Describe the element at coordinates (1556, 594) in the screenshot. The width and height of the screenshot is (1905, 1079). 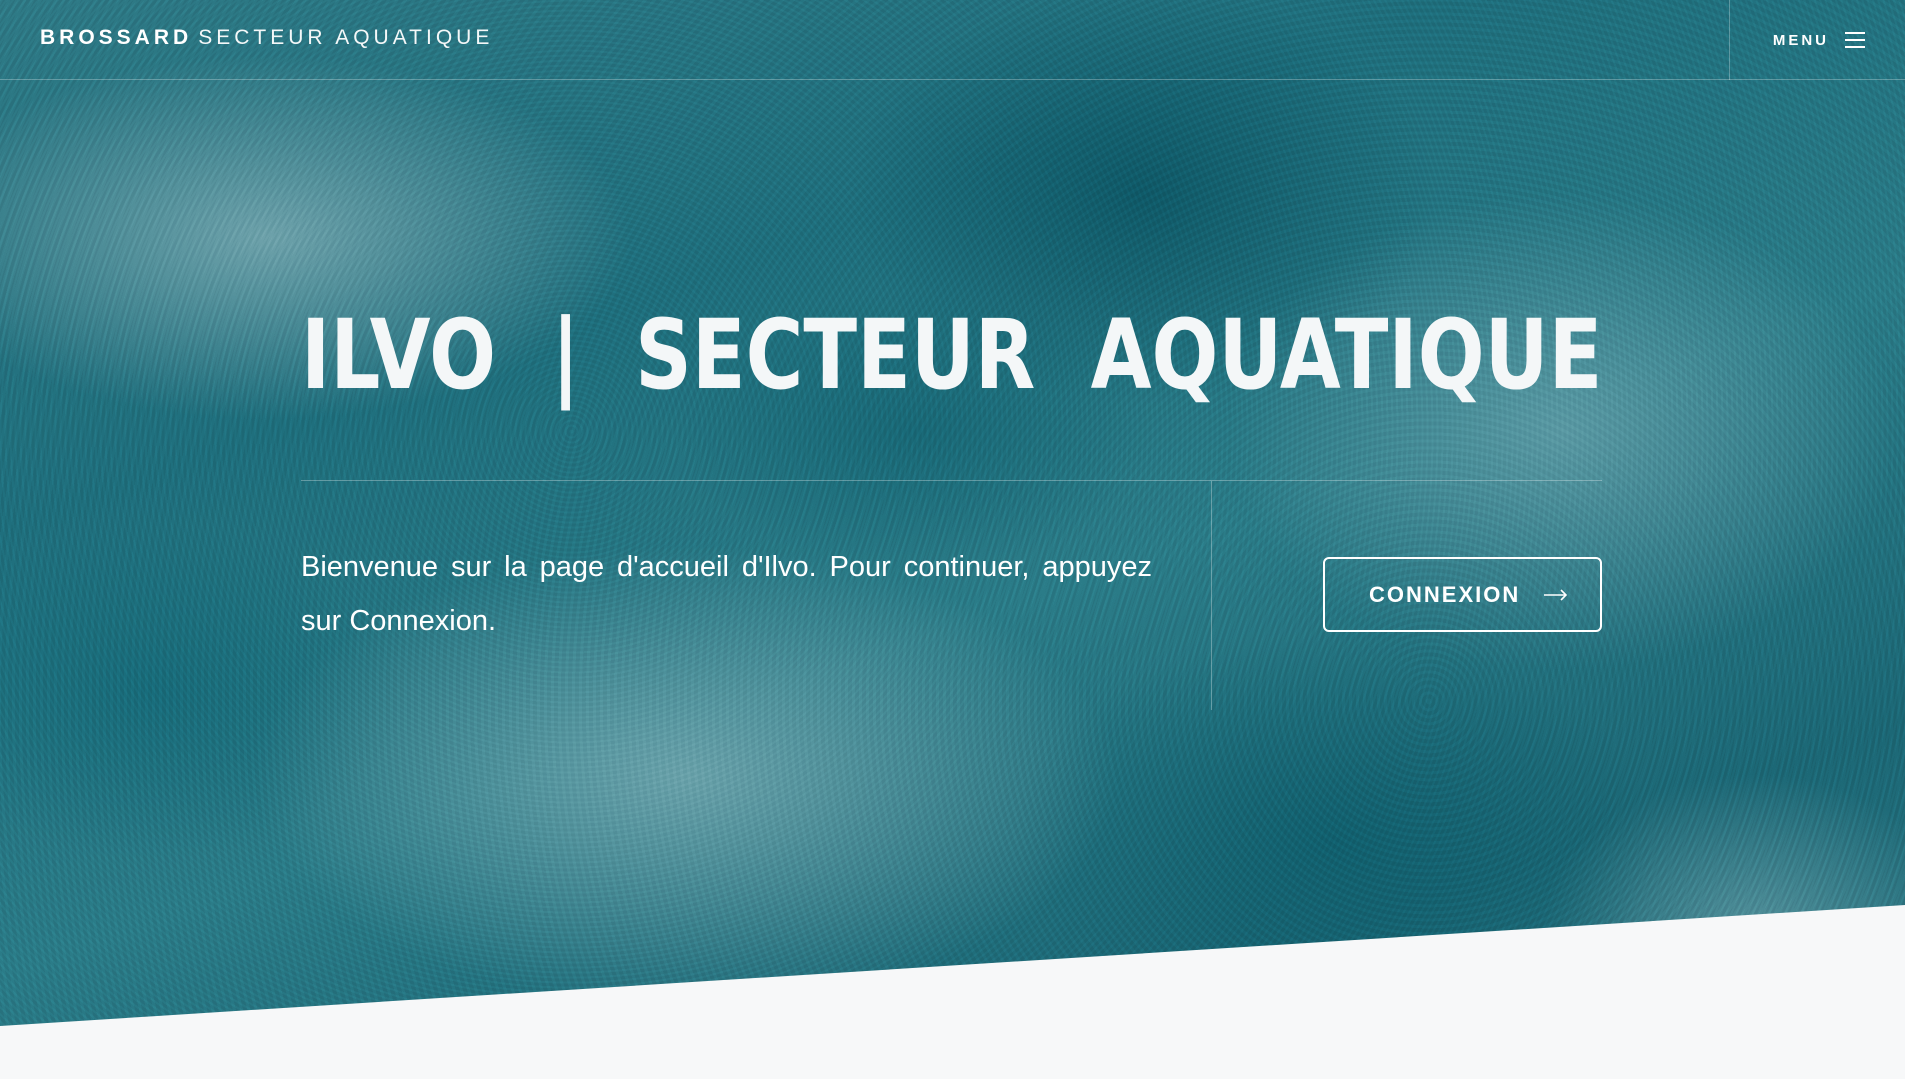
I see `arrow-right-icon` at that location.